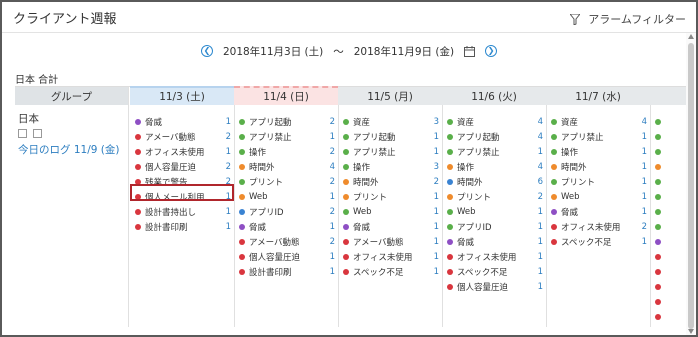 This screenshot has width=698, height=337. What do you see at coordinates (287, 211) in the screenshot?
I see `alarm-item: アプリID 2` at bounding box center [287, 211].